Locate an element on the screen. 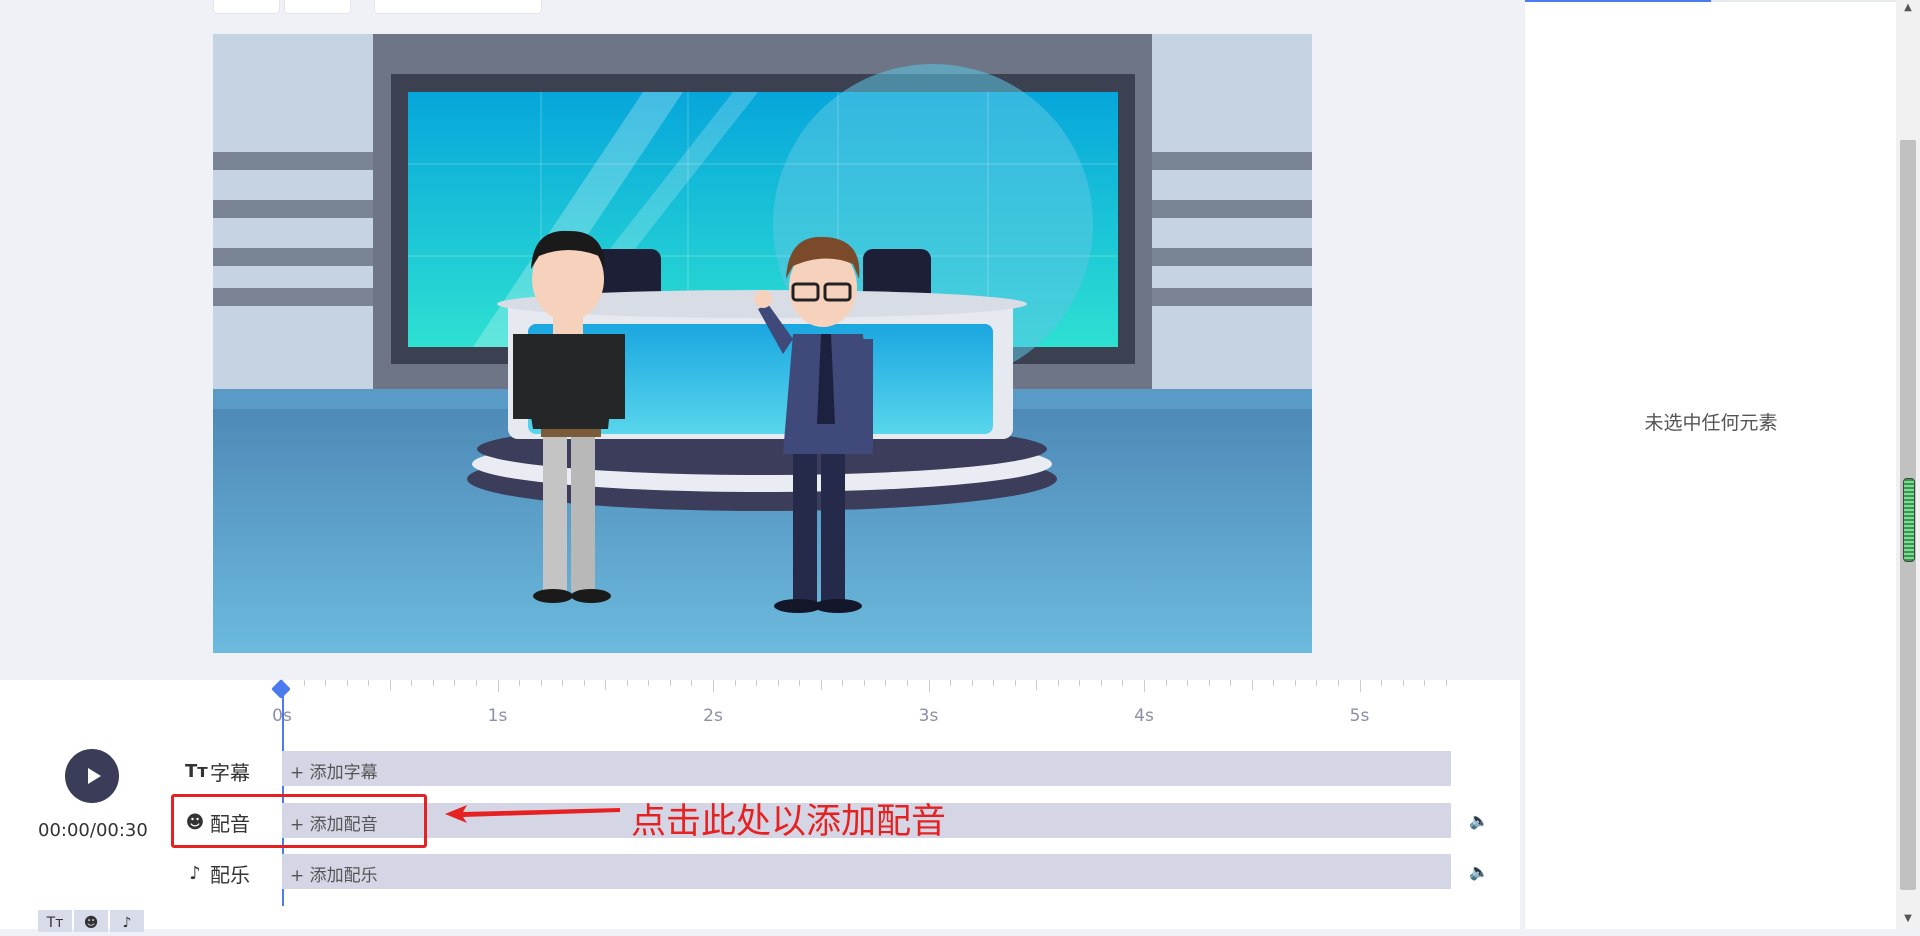 This screenshot has height=936, width=1920. no-selection-message: 未选中任何元素 is located at coordinates (1711, 423).